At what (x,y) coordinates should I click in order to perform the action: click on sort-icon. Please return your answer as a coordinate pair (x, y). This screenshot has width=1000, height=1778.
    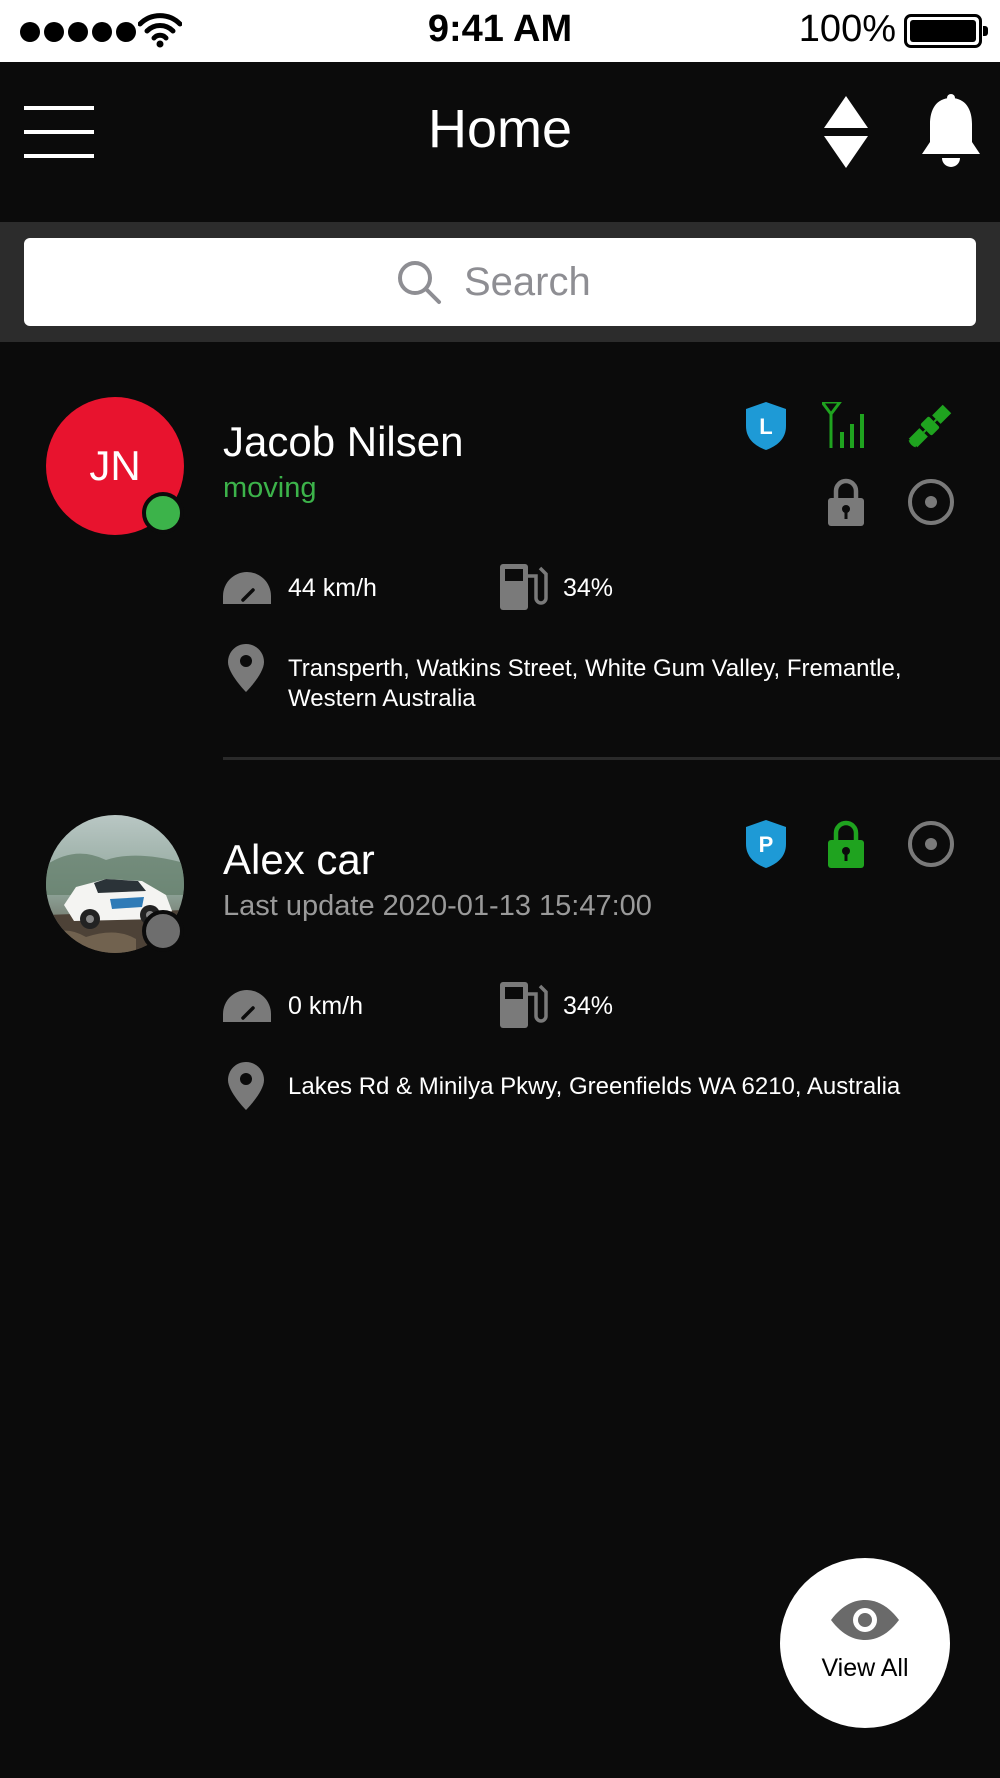
    Looking at the image, I should click on (846, 132).